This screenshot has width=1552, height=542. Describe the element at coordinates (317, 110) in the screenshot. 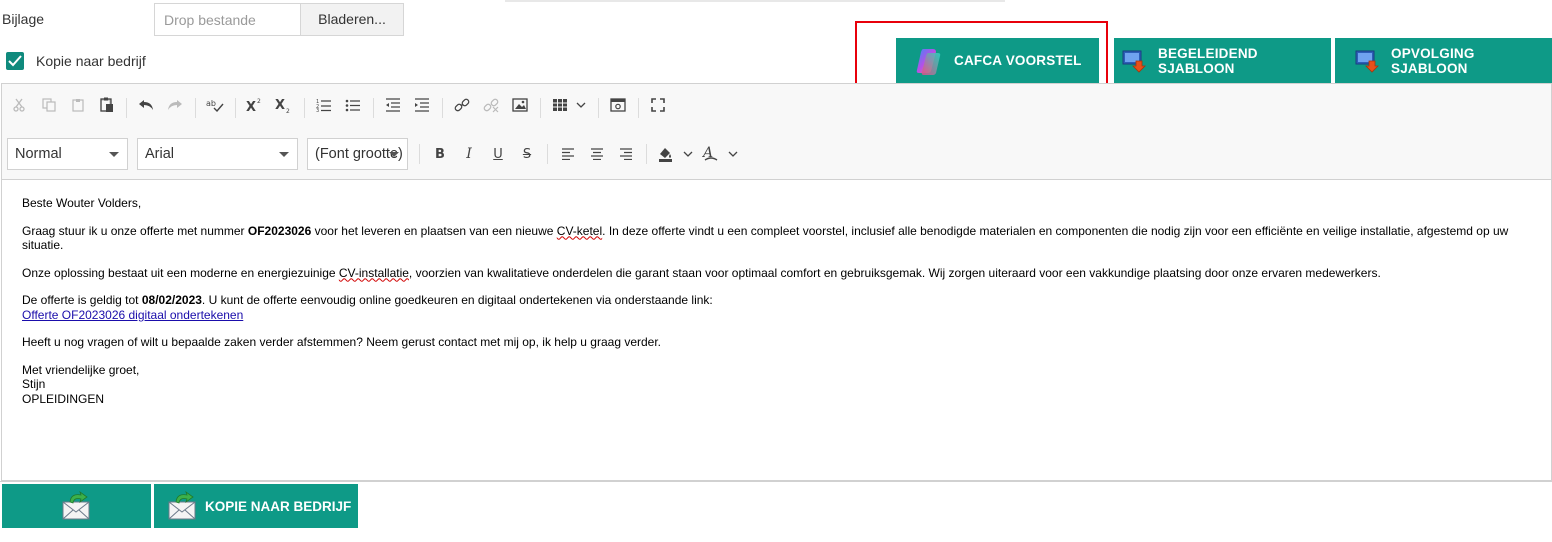

I see `svg-text: 3` at that location.